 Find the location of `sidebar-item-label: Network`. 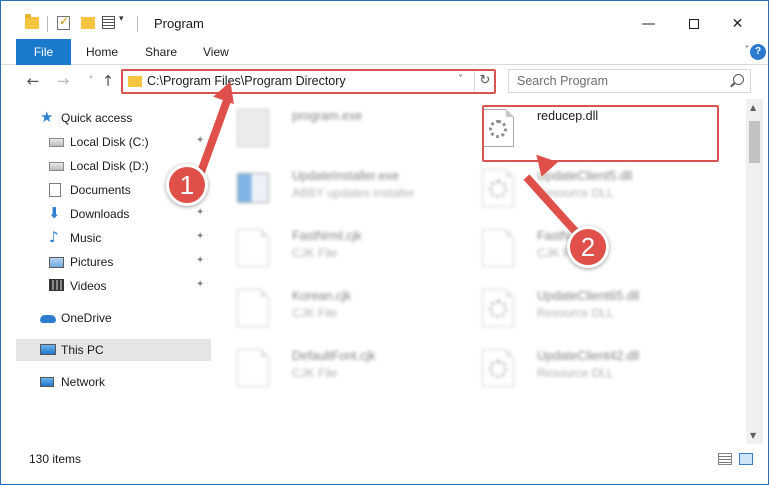

sidebar-item-label: Network is located at coordinates (83, 382).